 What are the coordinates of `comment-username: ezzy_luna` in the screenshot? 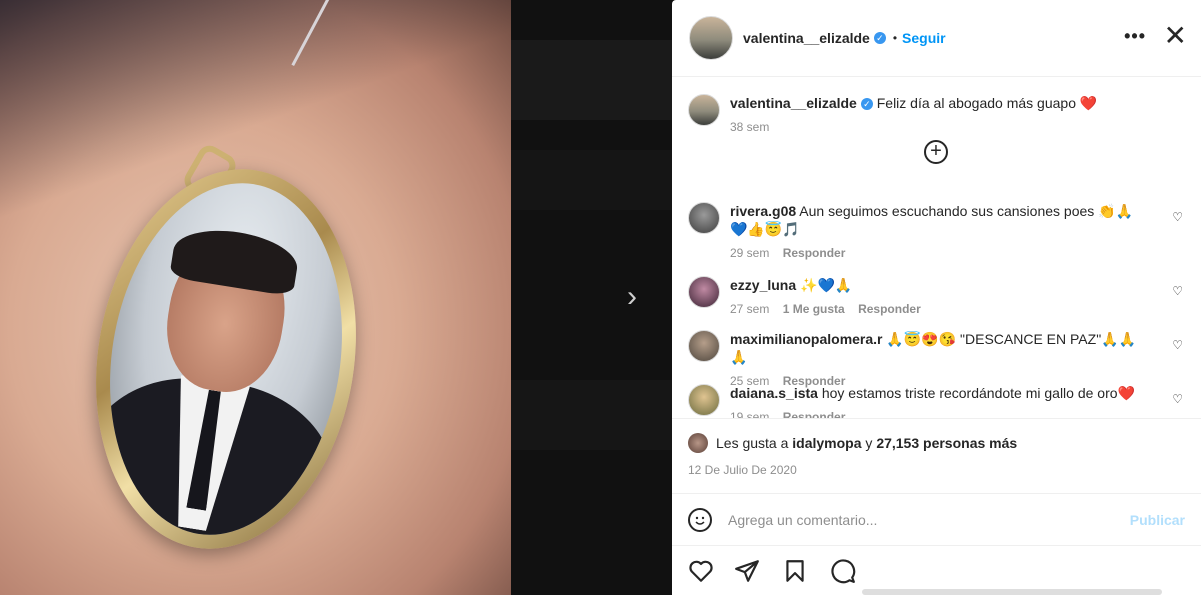 It's located at (763, 285).